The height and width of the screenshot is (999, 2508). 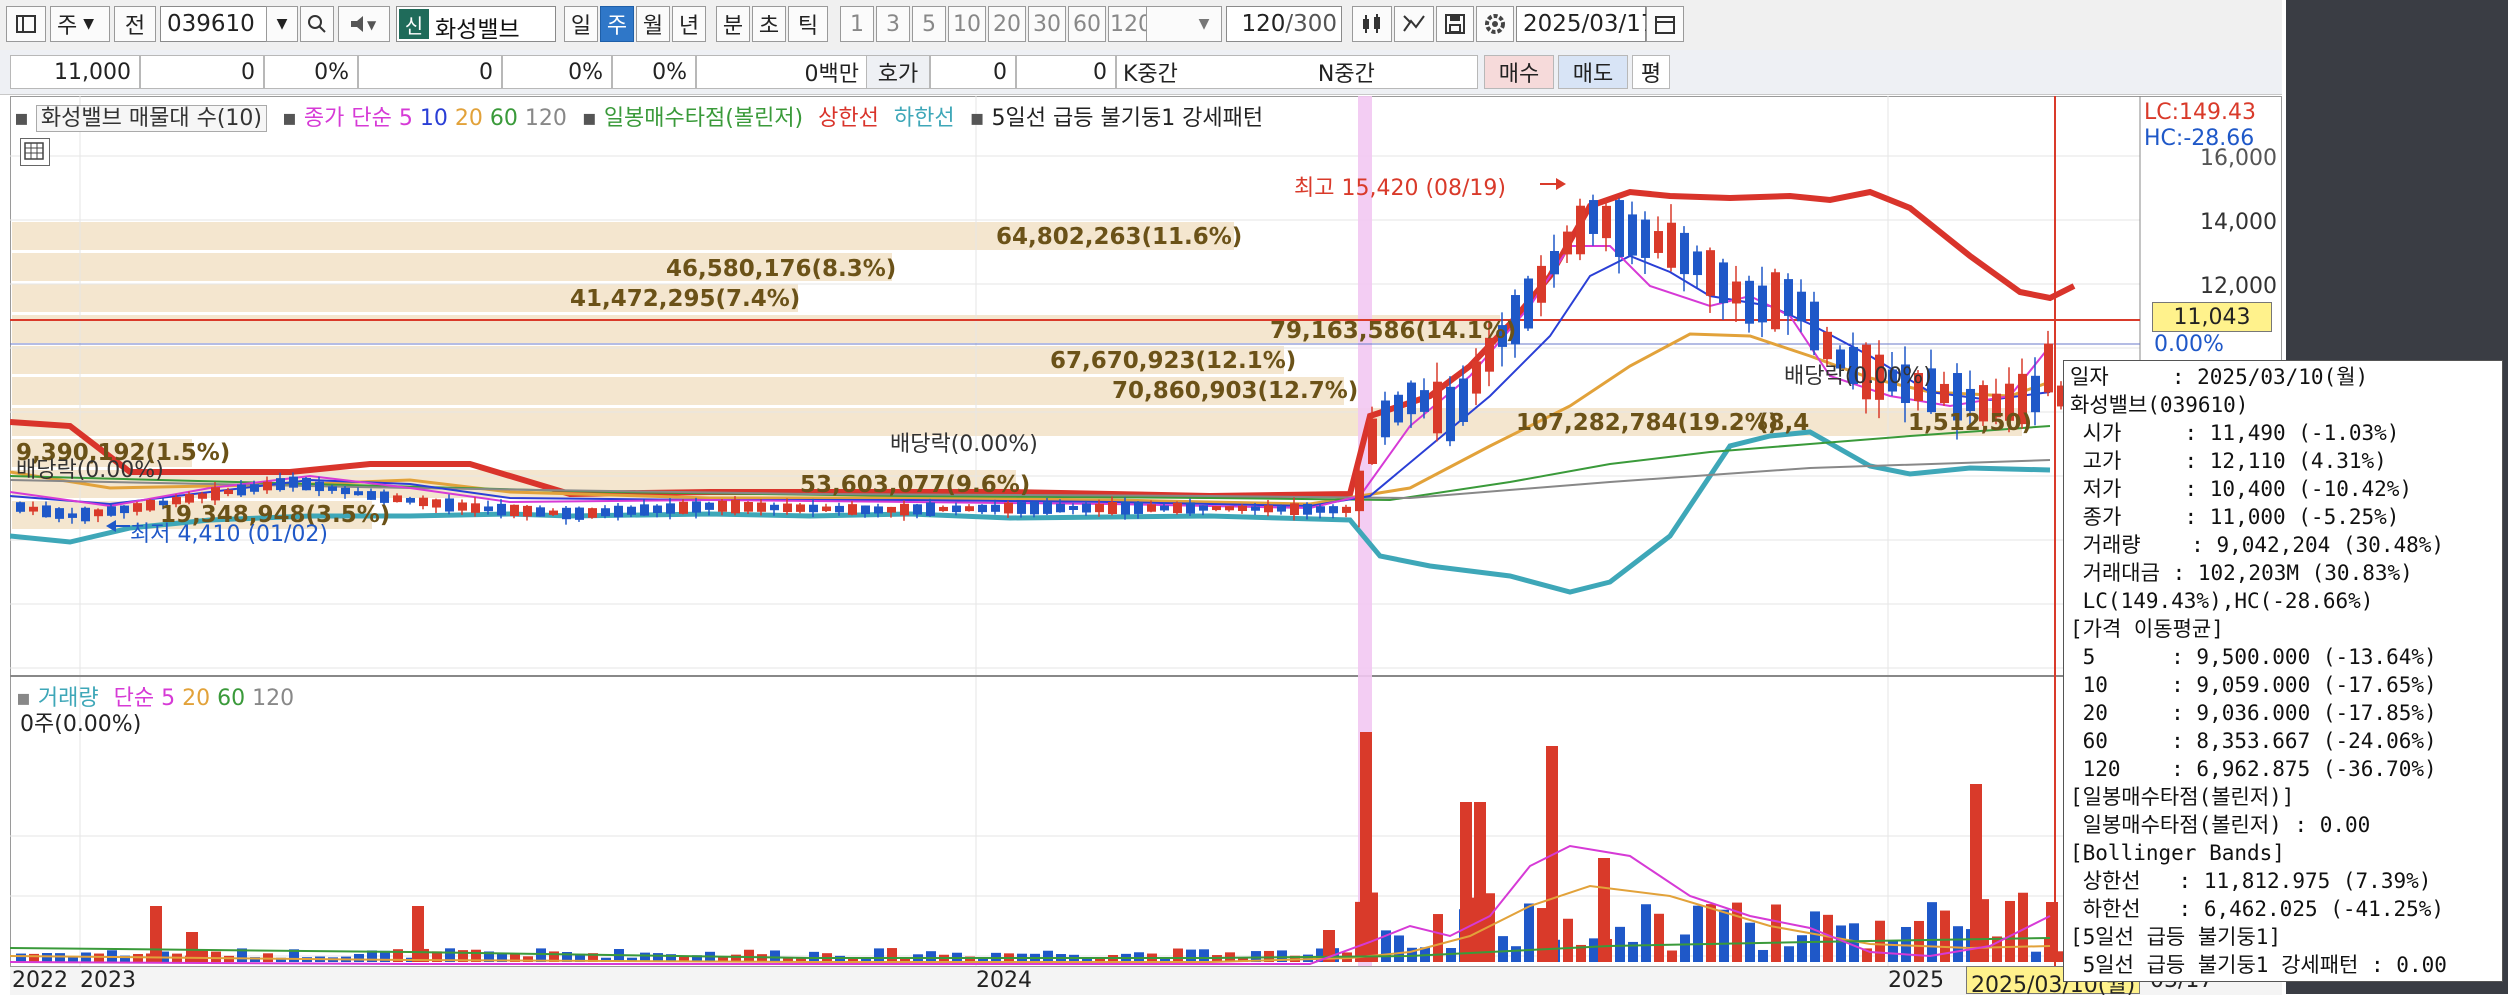 I want to click on legend-main: 화성밸브 매물대 수(10), so click(x=151, y=118).